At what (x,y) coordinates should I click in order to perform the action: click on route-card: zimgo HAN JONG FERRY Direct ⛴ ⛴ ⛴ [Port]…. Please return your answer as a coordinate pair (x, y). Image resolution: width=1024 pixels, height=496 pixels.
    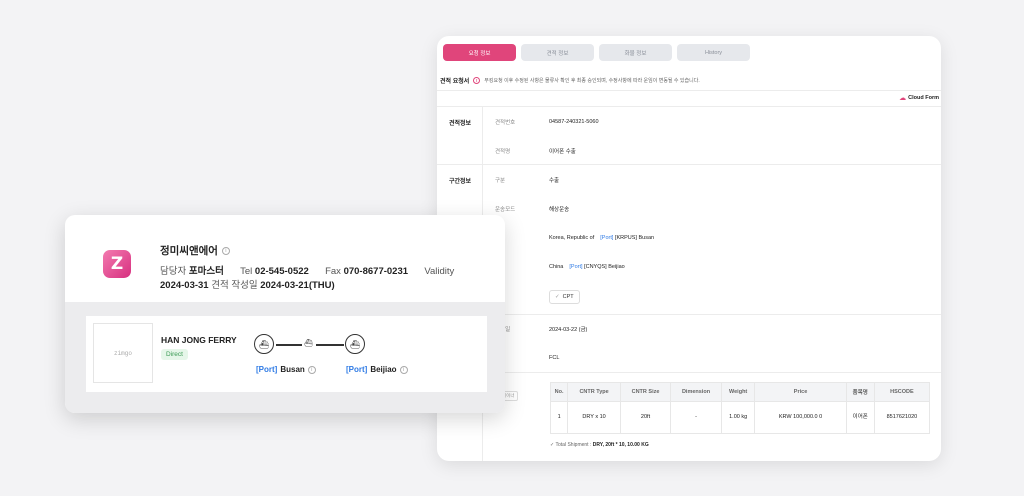
    Looking at the image, I should click on (286, 354).